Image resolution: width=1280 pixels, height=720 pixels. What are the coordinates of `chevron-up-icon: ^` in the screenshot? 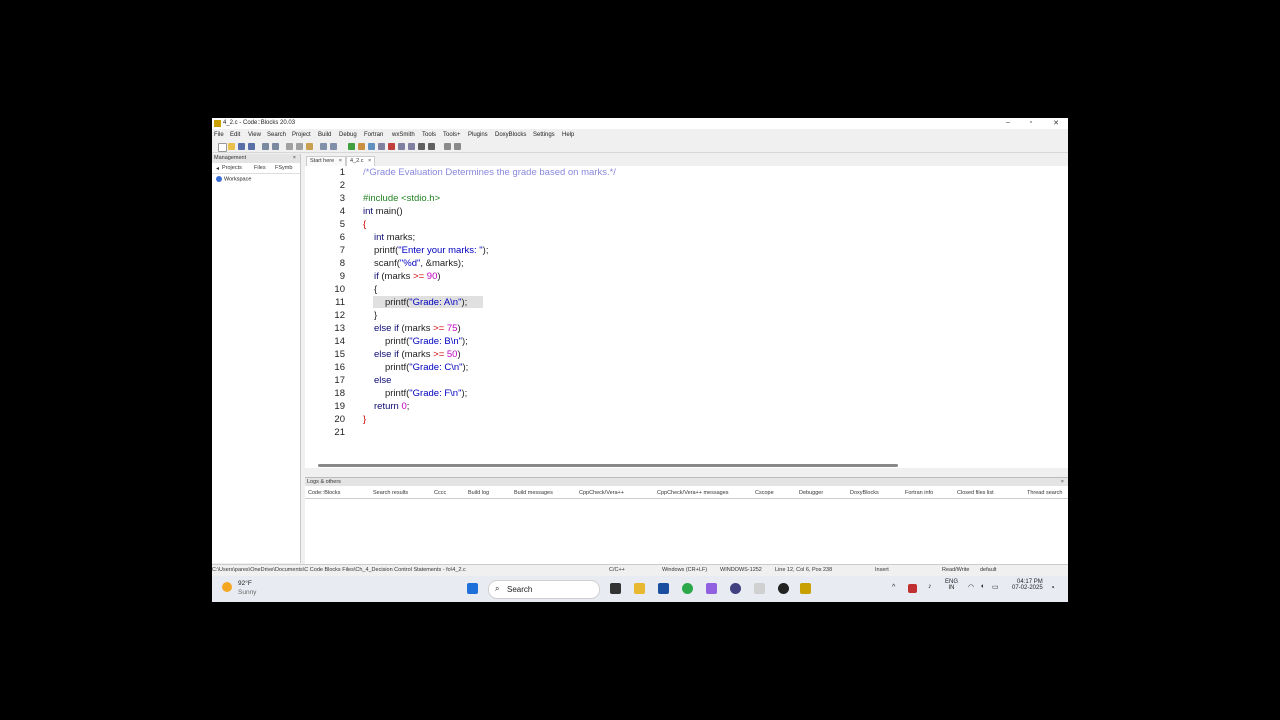 It's located at (893, 587).